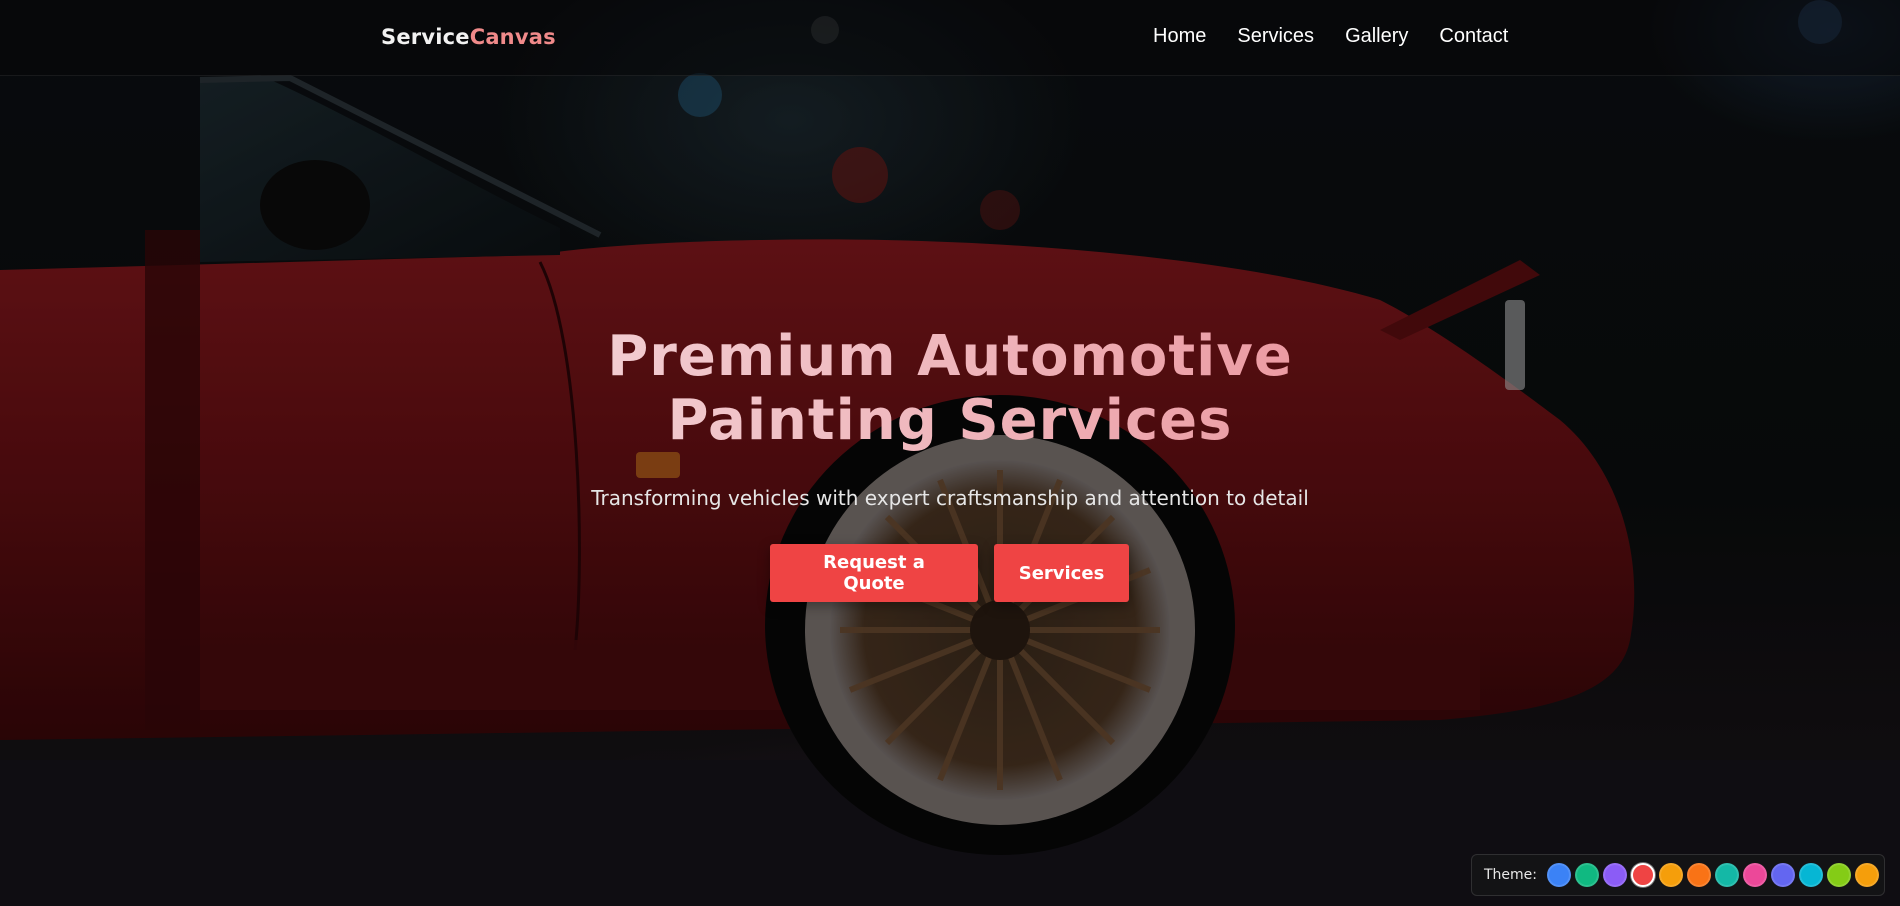 This screenshot has width=1900, height=906. Describe the element at coordinates (1376, 36) in the screenshot. I see `nav-link-gallery: Gallery` at that location.